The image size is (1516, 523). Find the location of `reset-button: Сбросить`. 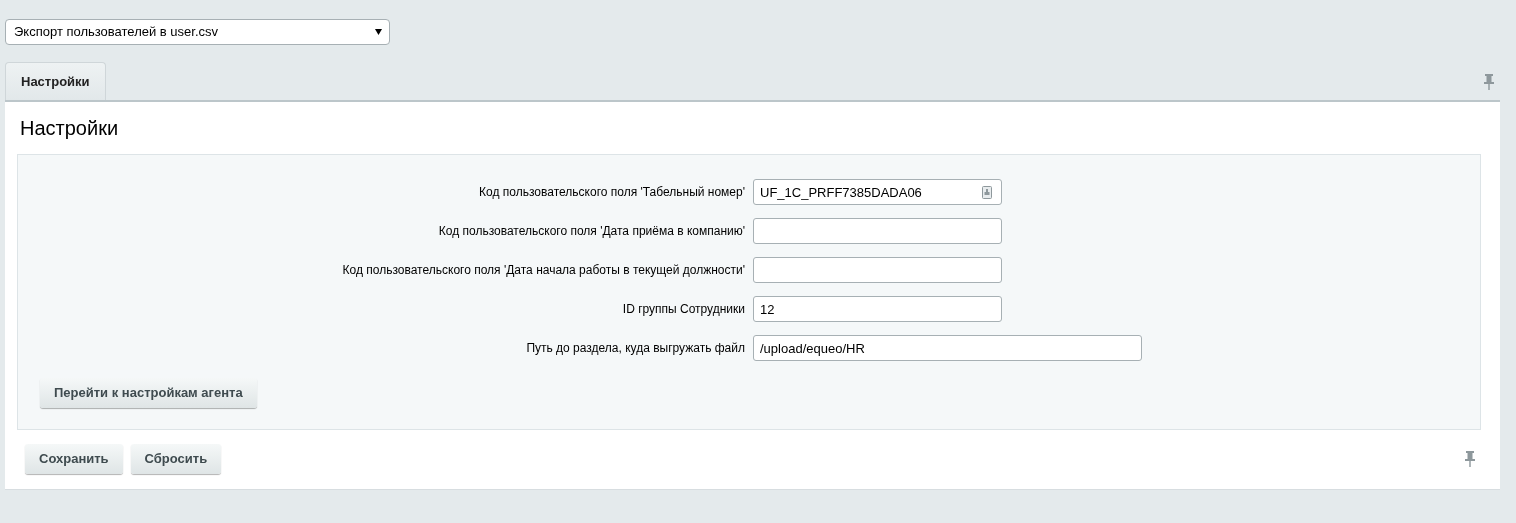

reset-button: Сбросить is located at coordinates (176, 459).